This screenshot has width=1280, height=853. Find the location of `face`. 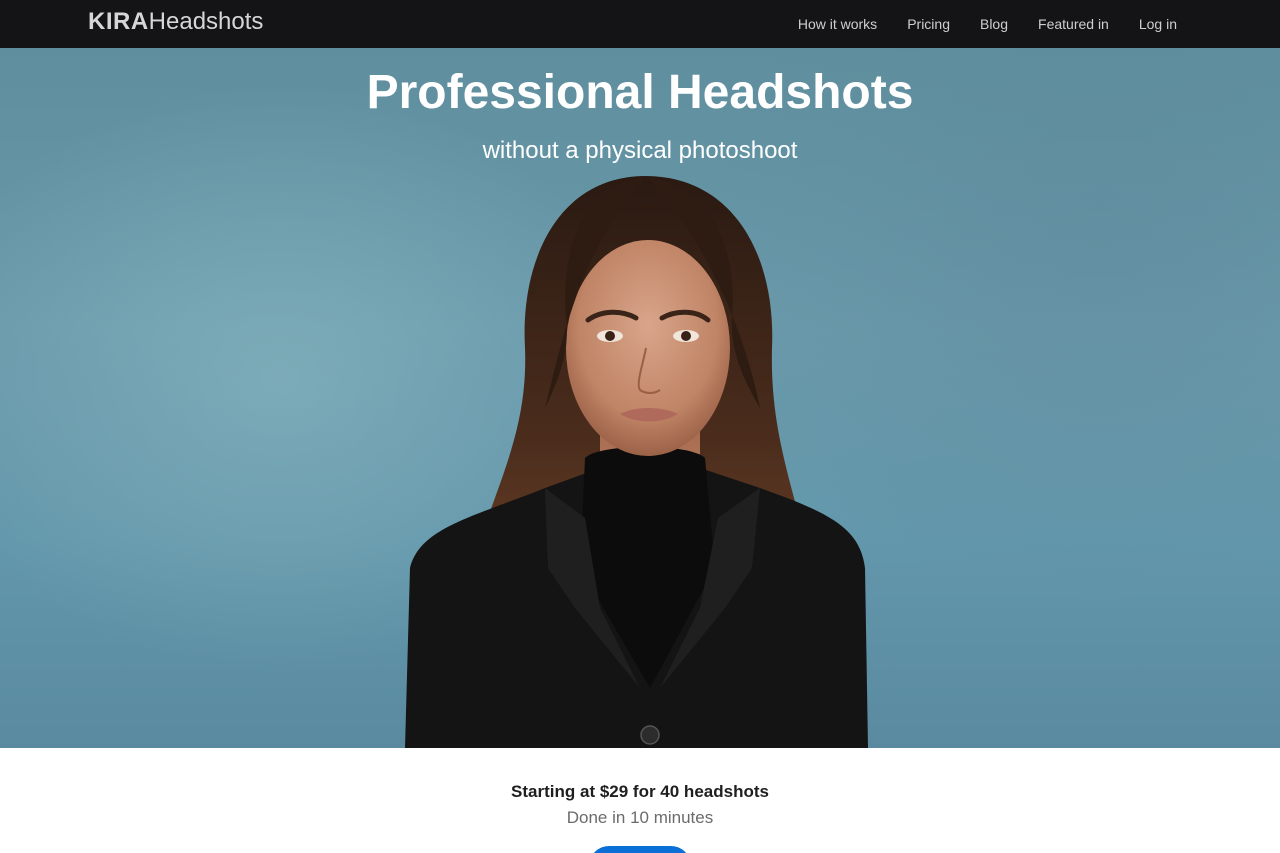

face is located at coordinates (648, 348).